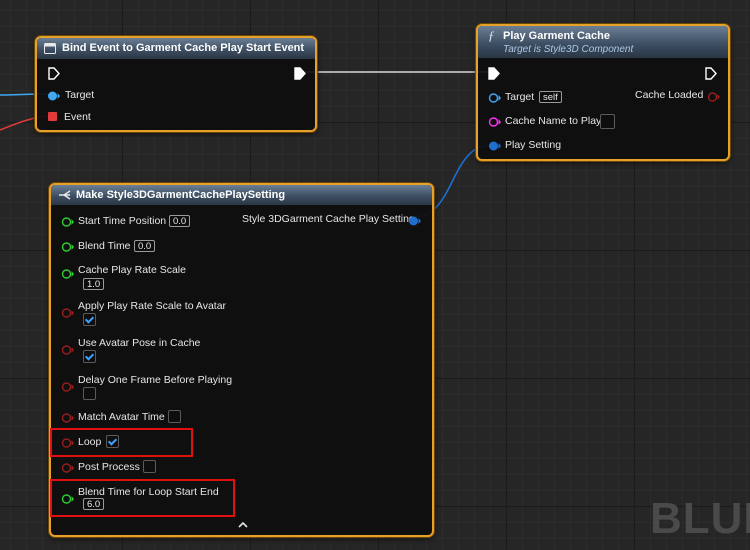 The height and width of the screenshot is (550, 750). What do you see at coordinates (94, 284) in the screenshot?
I see `cache-rate-value: 1.0` at bounding box center [94, 284].